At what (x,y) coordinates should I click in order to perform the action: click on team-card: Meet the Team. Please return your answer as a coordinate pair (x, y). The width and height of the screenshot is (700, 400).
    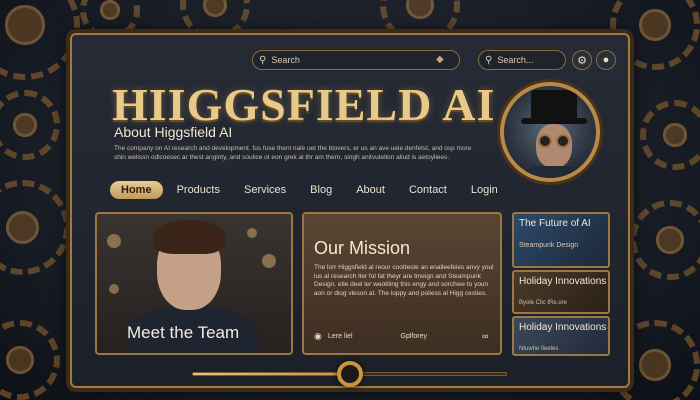
    Looking at the image, I should click on (194, 283).